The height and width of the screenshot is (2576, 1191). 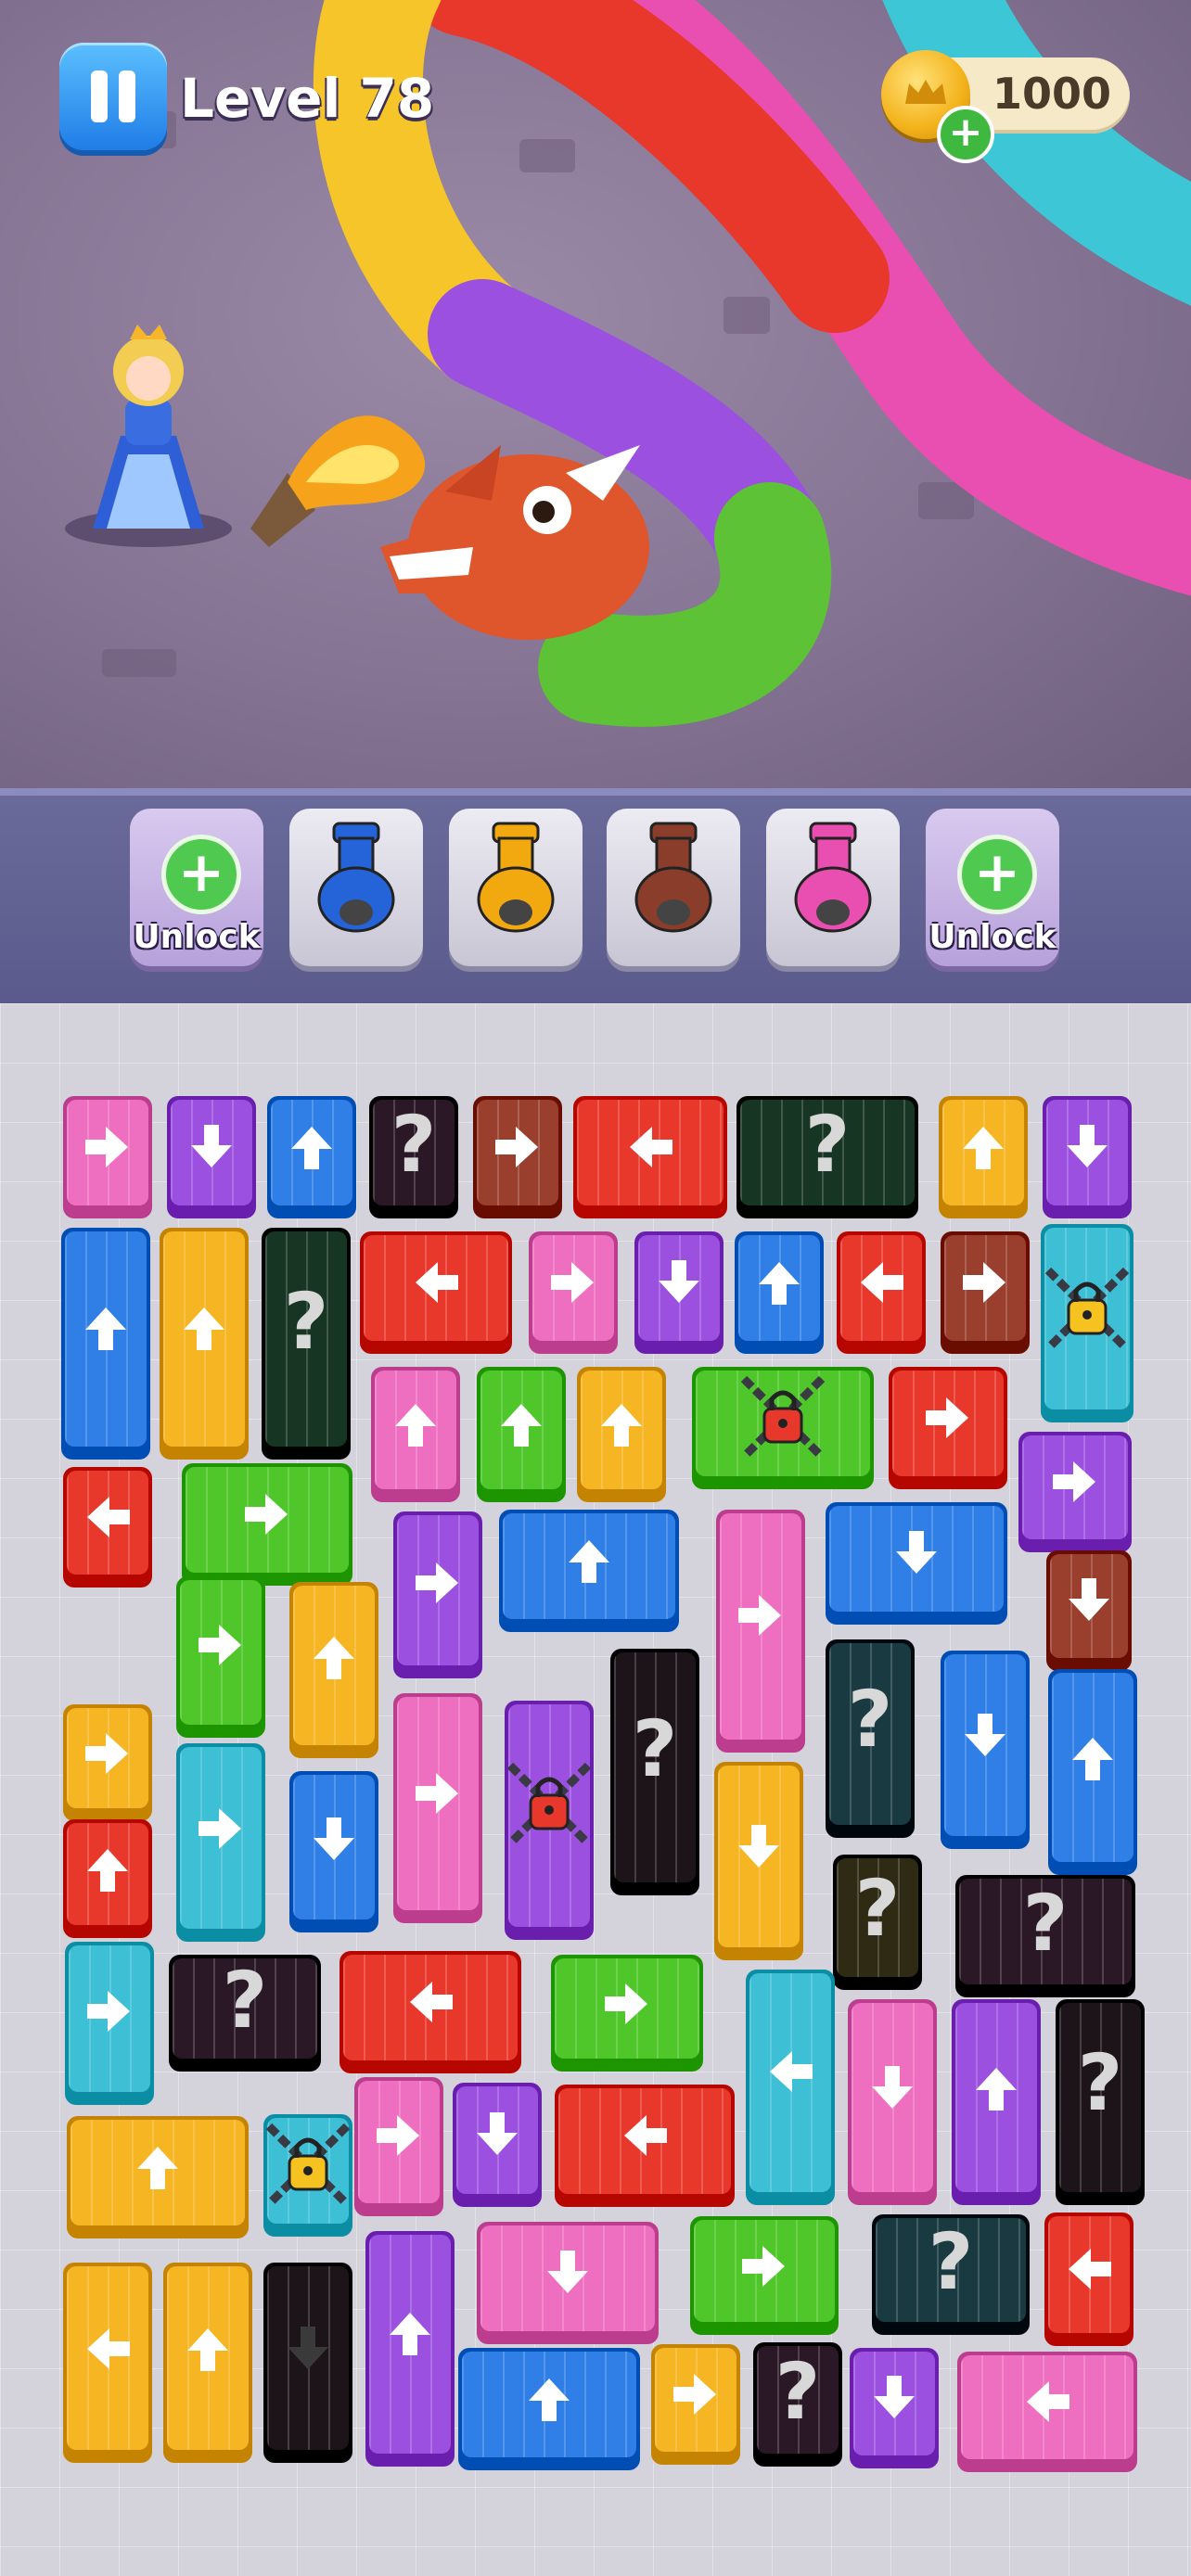 I want to click on block-black, so click(x=308, y=2363).